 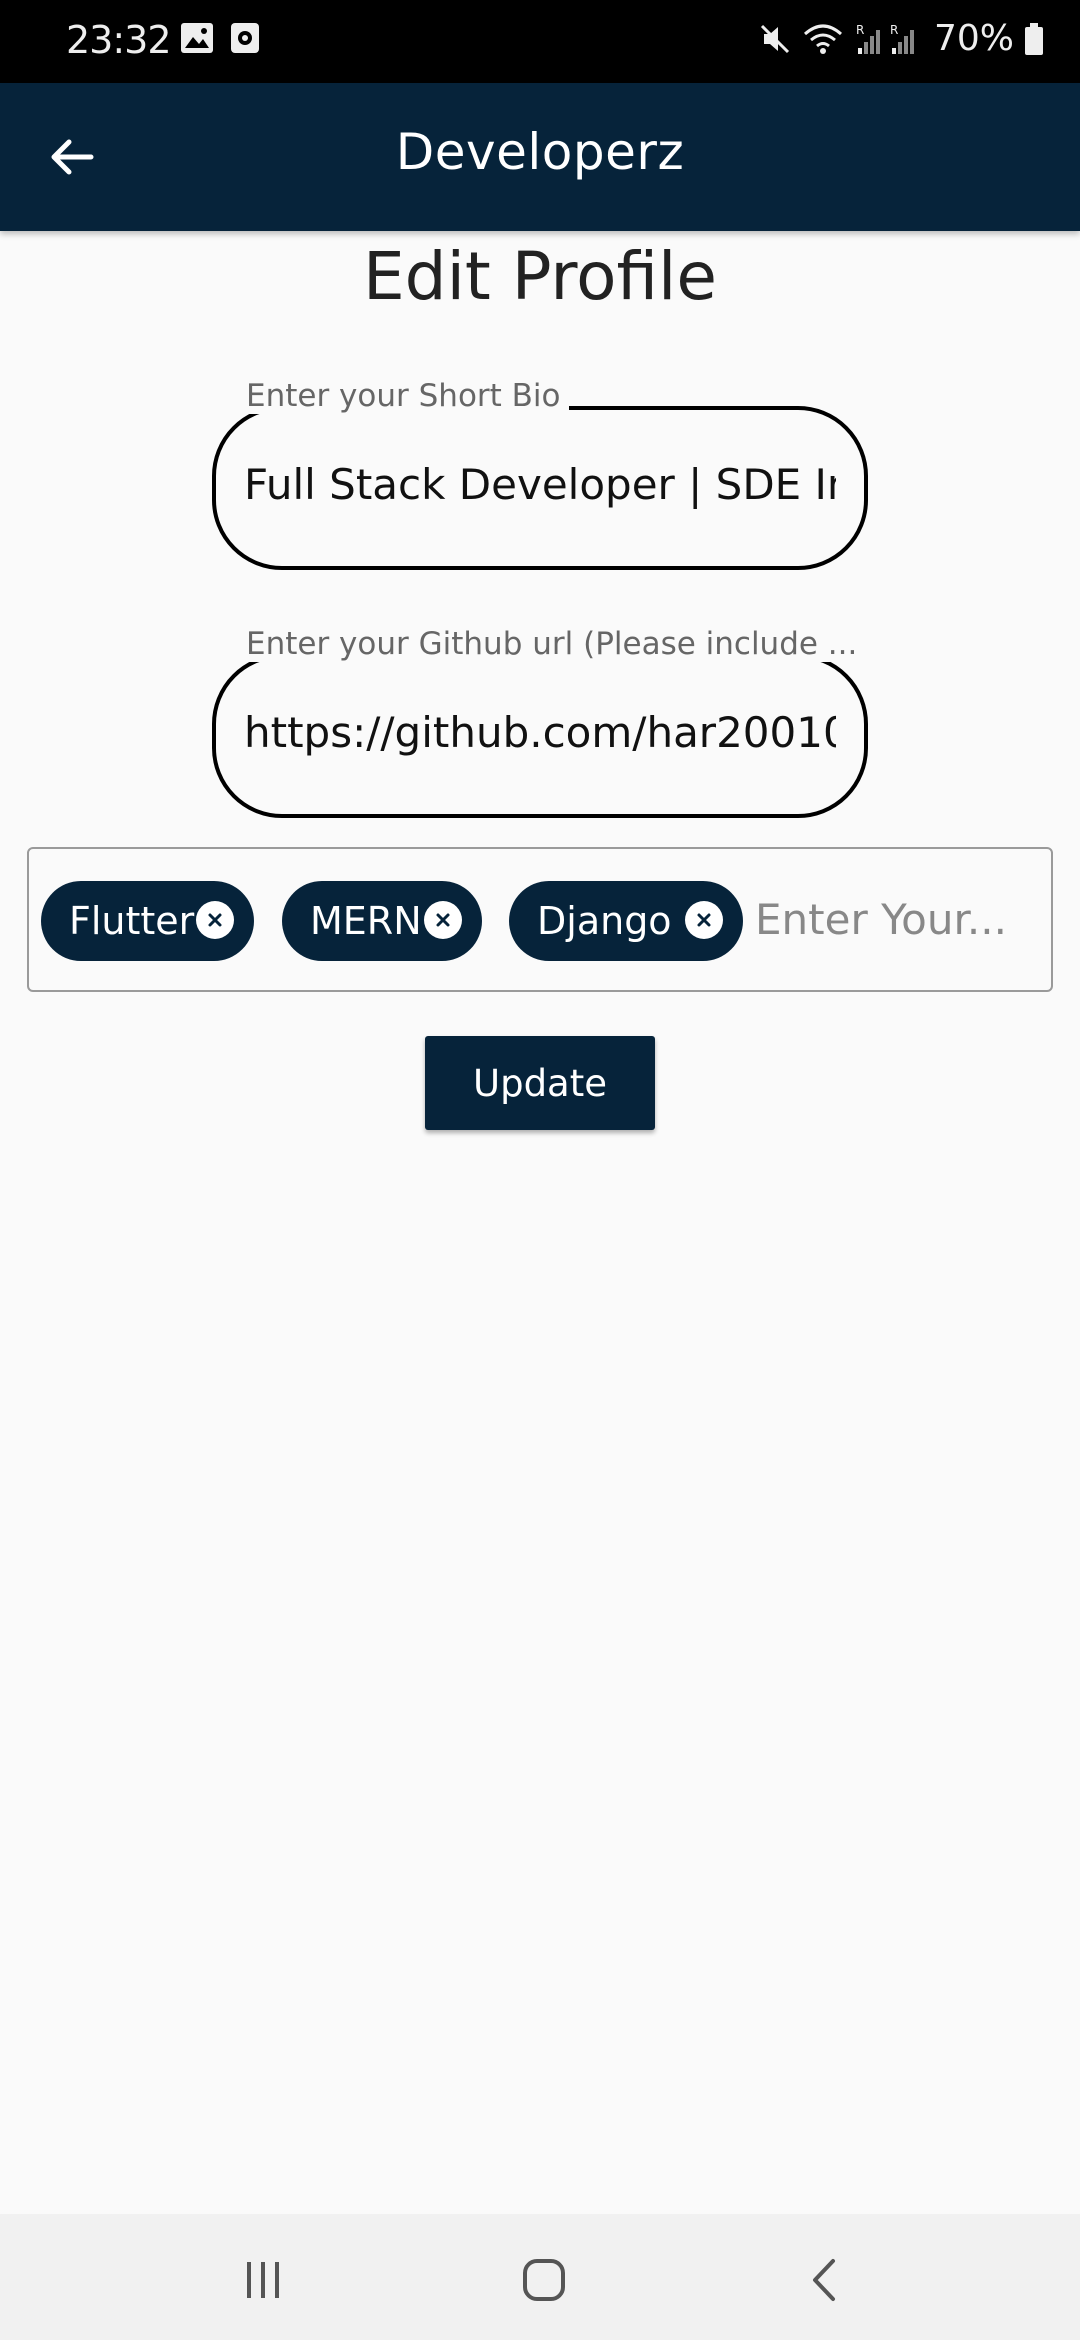 I want to click on wifi-icon, so click(x=823, y=39).